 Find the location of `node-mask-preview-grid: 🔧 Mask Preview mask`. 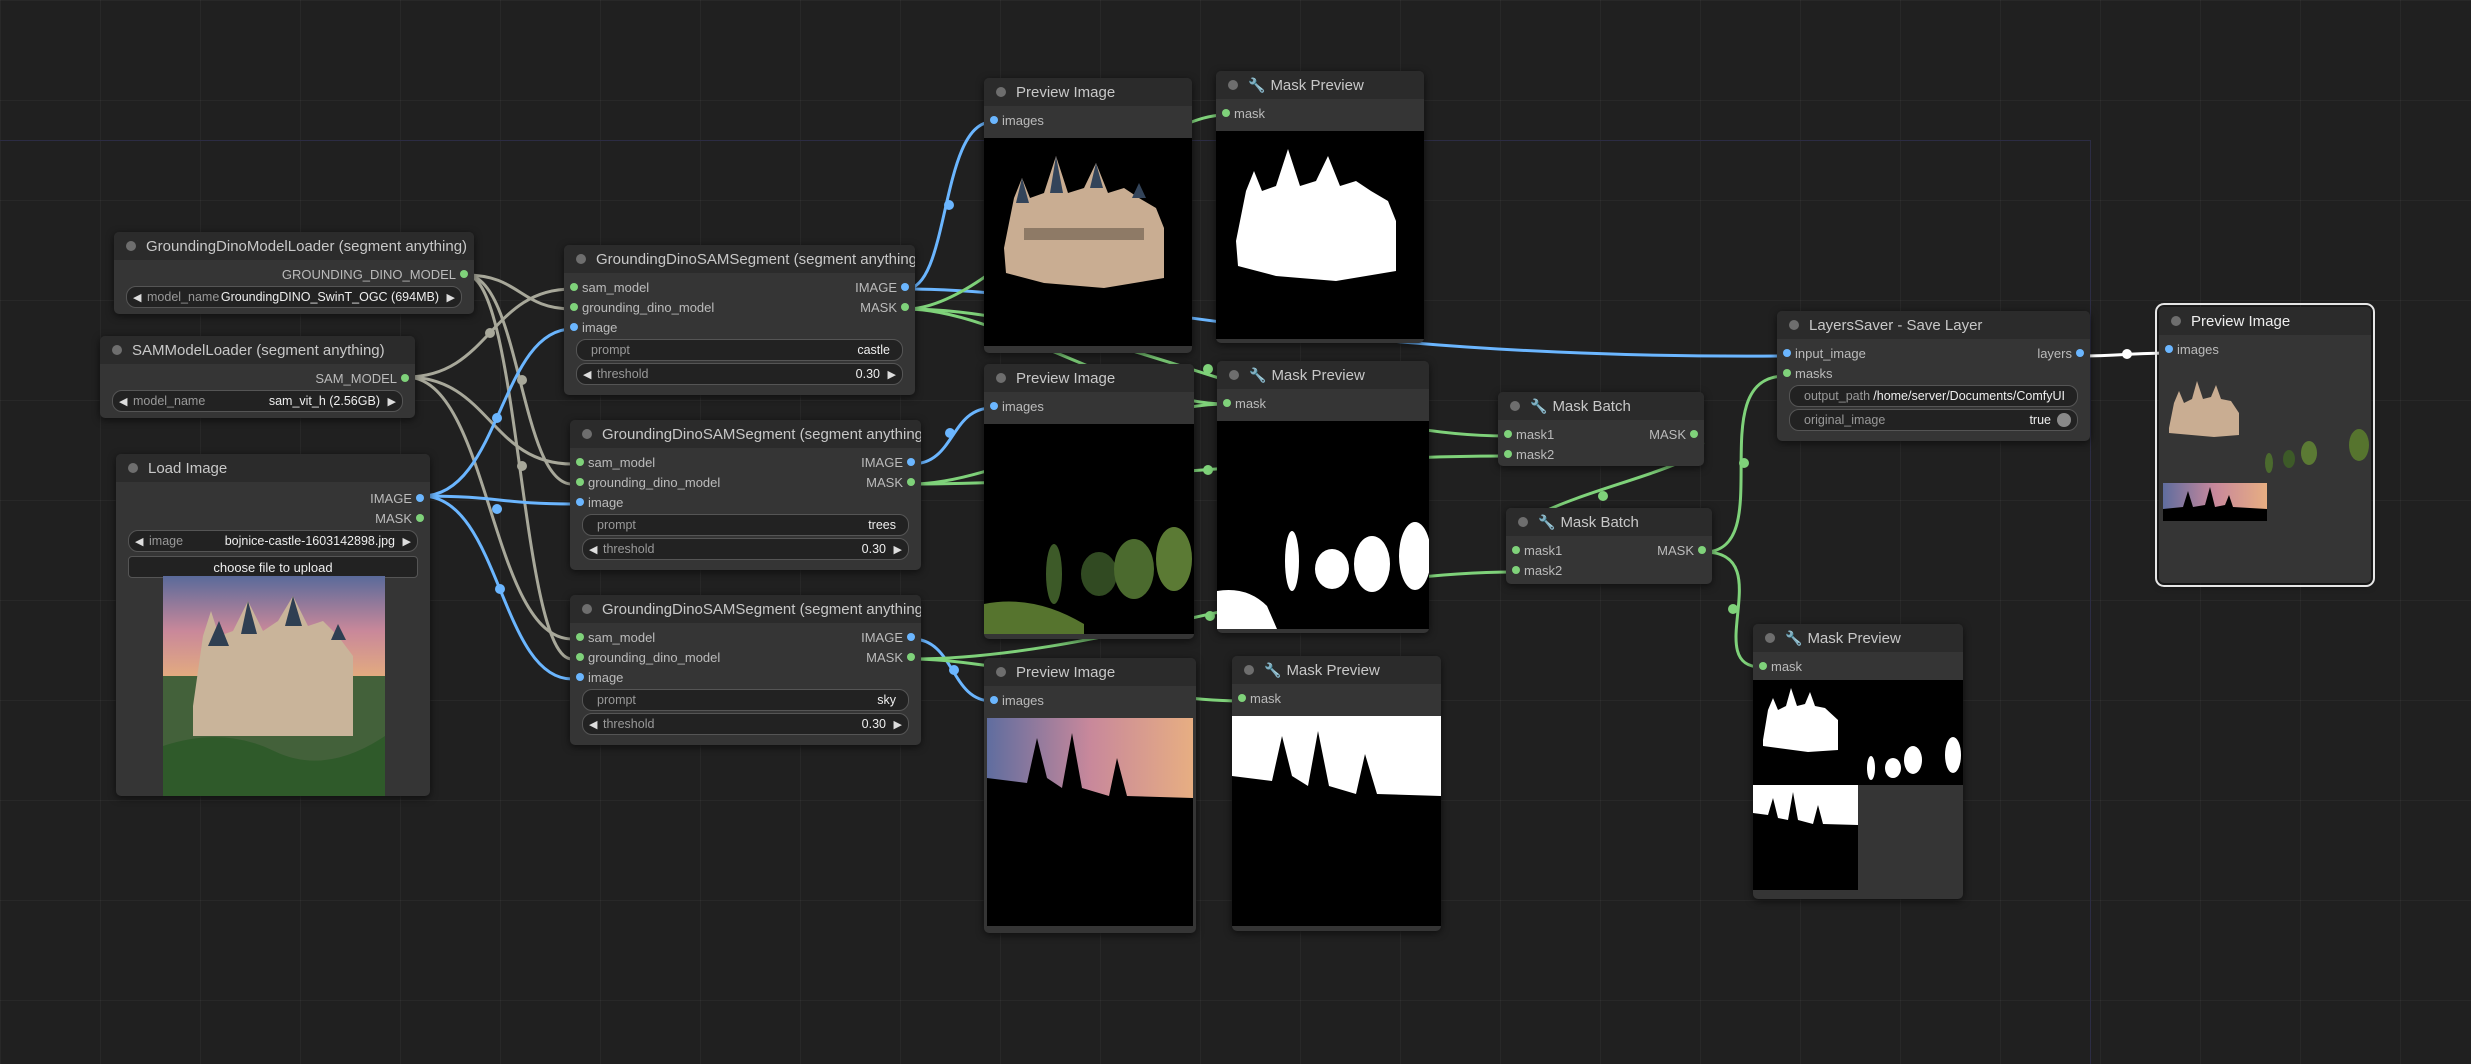

node-mask-preview-grid: 🔧 Mask Preview mask is located at coordinates (1858, 761).